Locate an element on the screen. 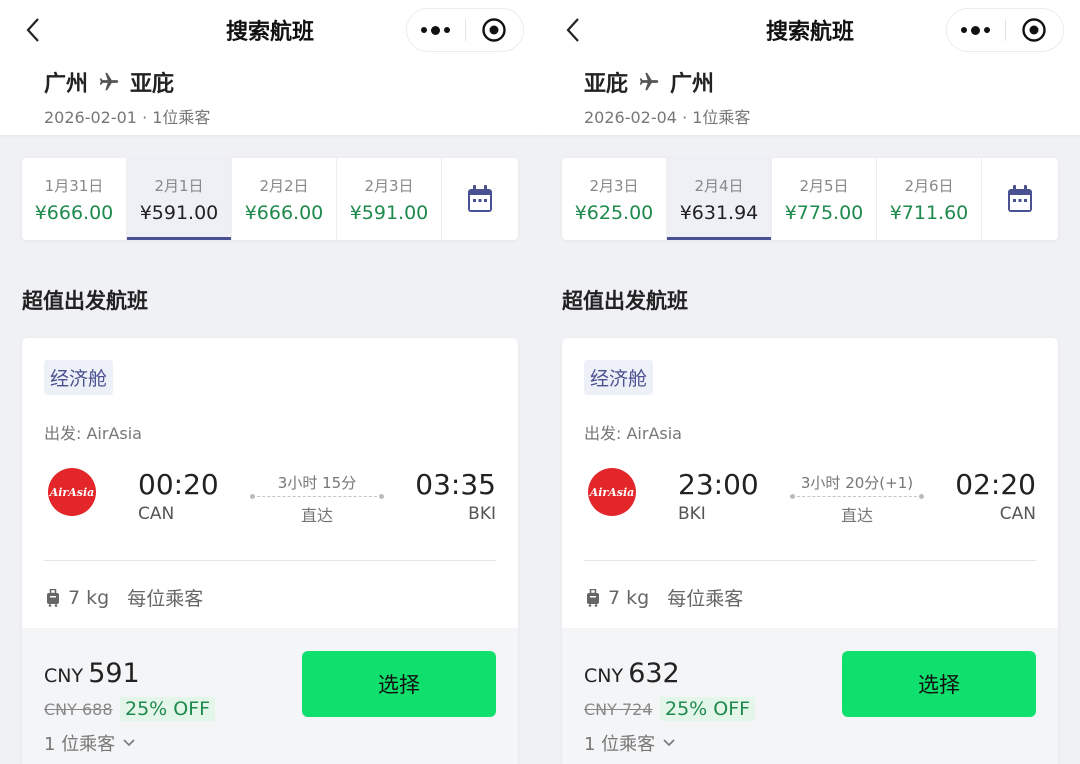  date-option: 2月5日 ¥775.00 is located at coordinates (824, 199).